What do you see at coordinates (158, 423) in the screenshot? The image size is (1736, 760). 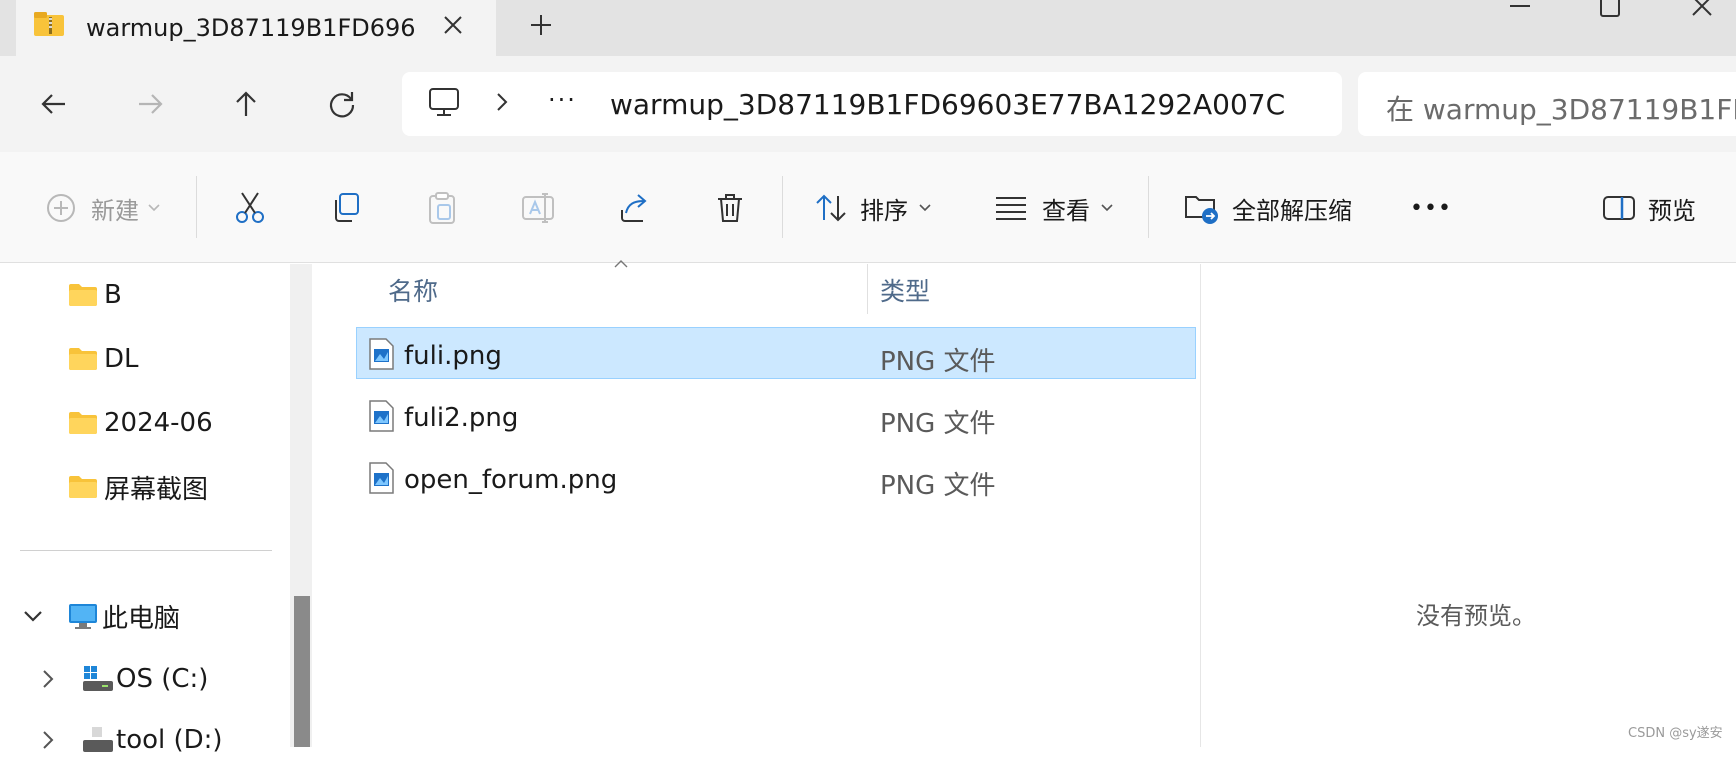 I see `sidebar-item-label: 2024-06` at bounding box center [158, 423].